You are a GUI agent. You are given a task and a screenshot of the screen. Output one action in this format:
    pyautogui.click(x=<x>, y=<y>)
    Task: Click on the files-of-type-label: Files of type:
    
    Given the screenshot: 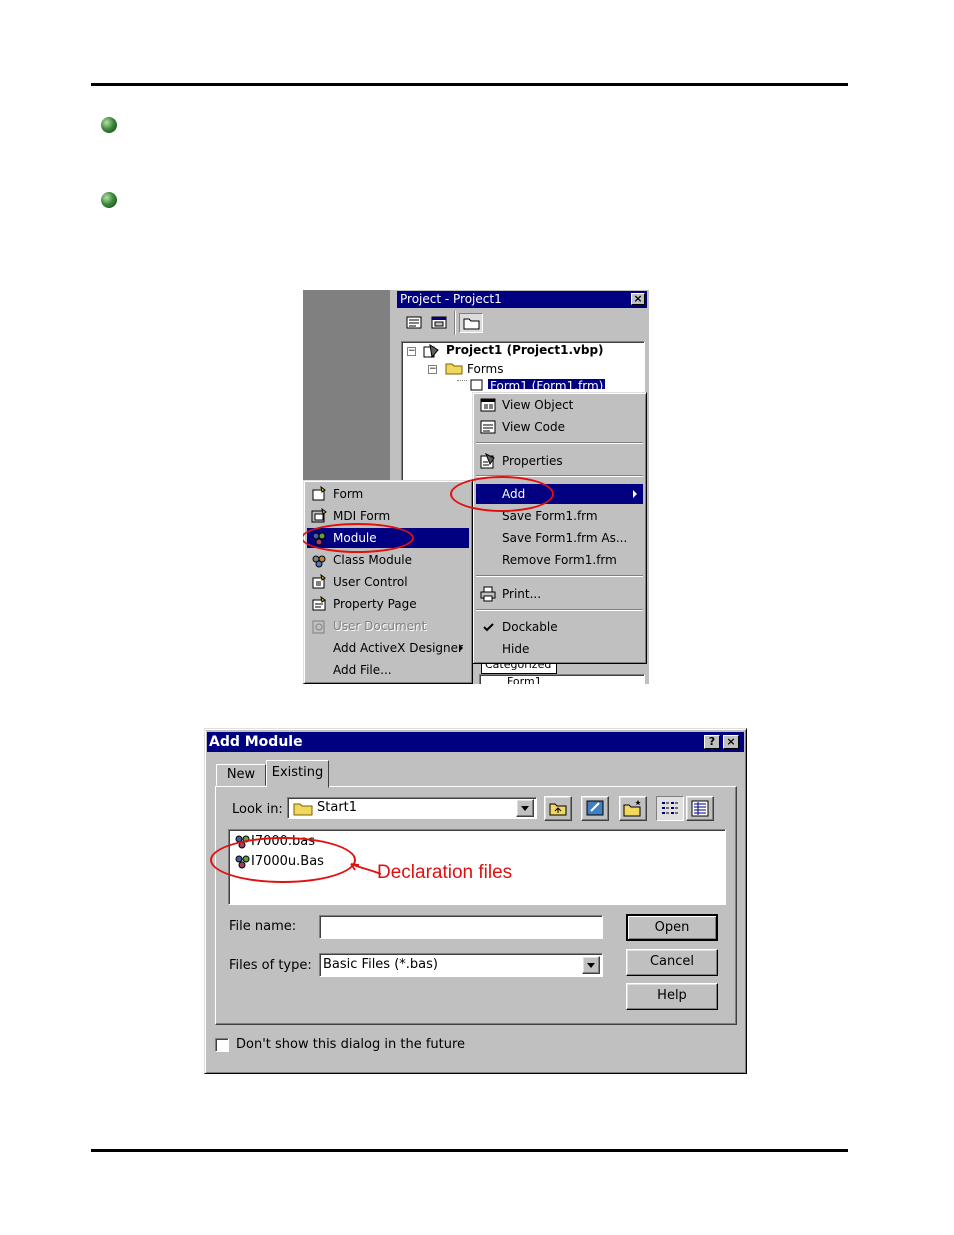 What is the action you would take?
    pyautogui.click(x=270, y=965)
    